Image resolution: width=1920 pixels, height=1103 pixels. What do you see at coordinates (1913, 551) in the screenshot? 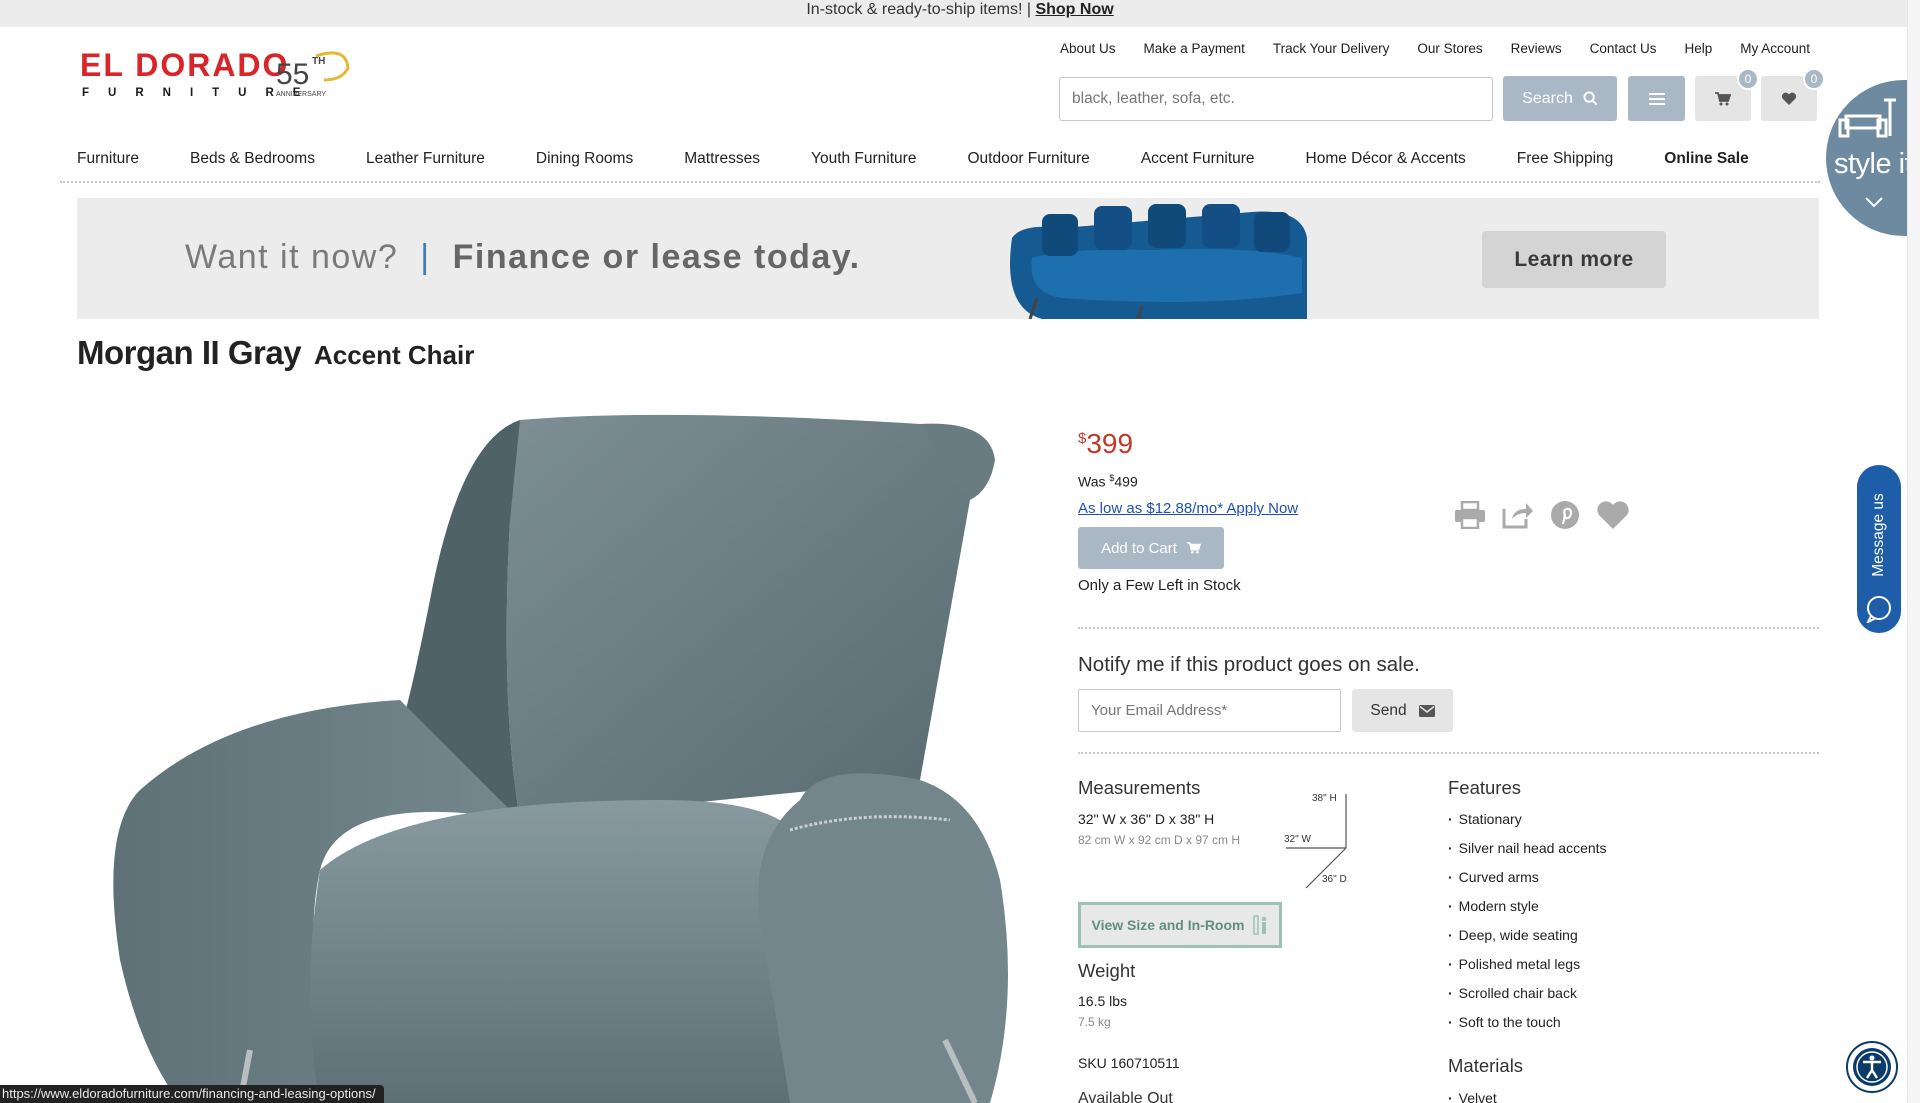
I see `page-scrollbar` at bounding box center [1913, 551].